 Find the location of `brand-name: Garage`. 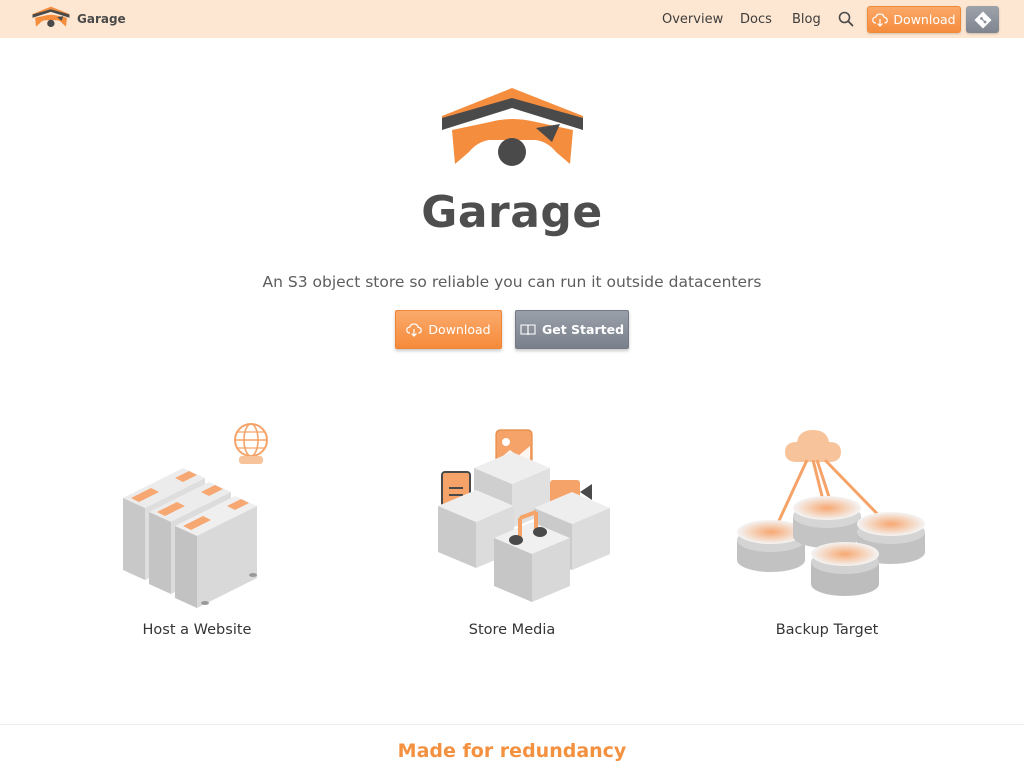

brand-name: Garage is located at coordinates (101, 19).